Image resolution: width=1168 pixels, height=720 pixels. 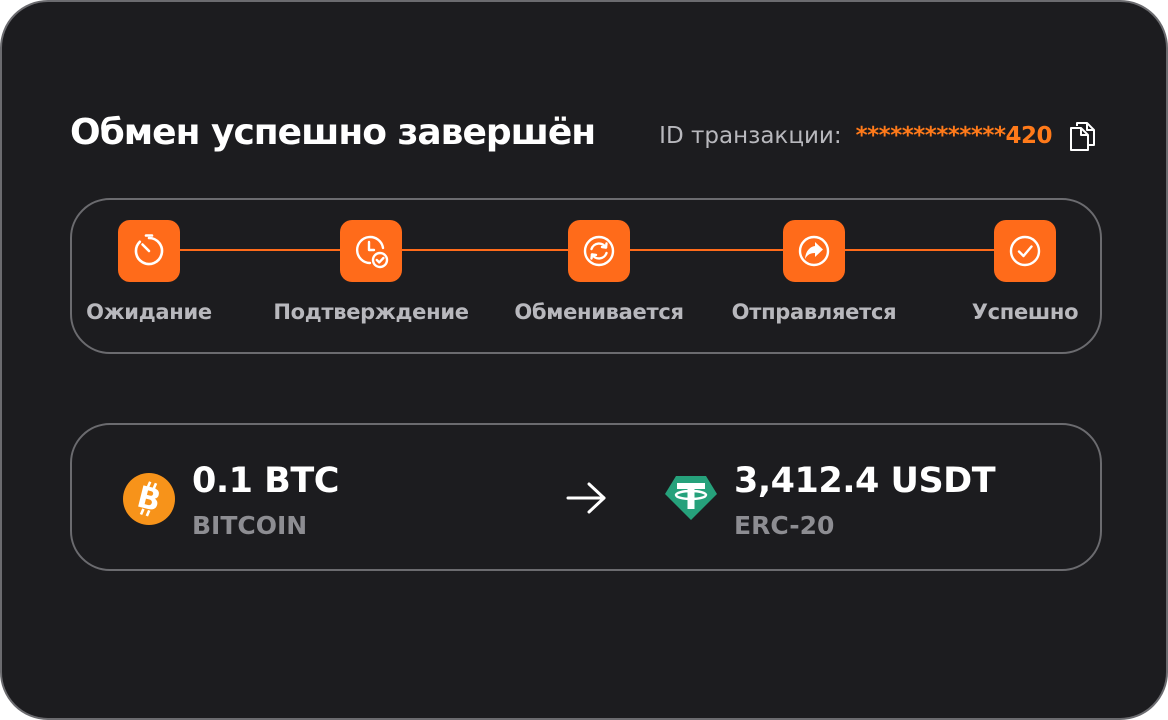 I want to click on tether-icon, so click(x=691, y=497).